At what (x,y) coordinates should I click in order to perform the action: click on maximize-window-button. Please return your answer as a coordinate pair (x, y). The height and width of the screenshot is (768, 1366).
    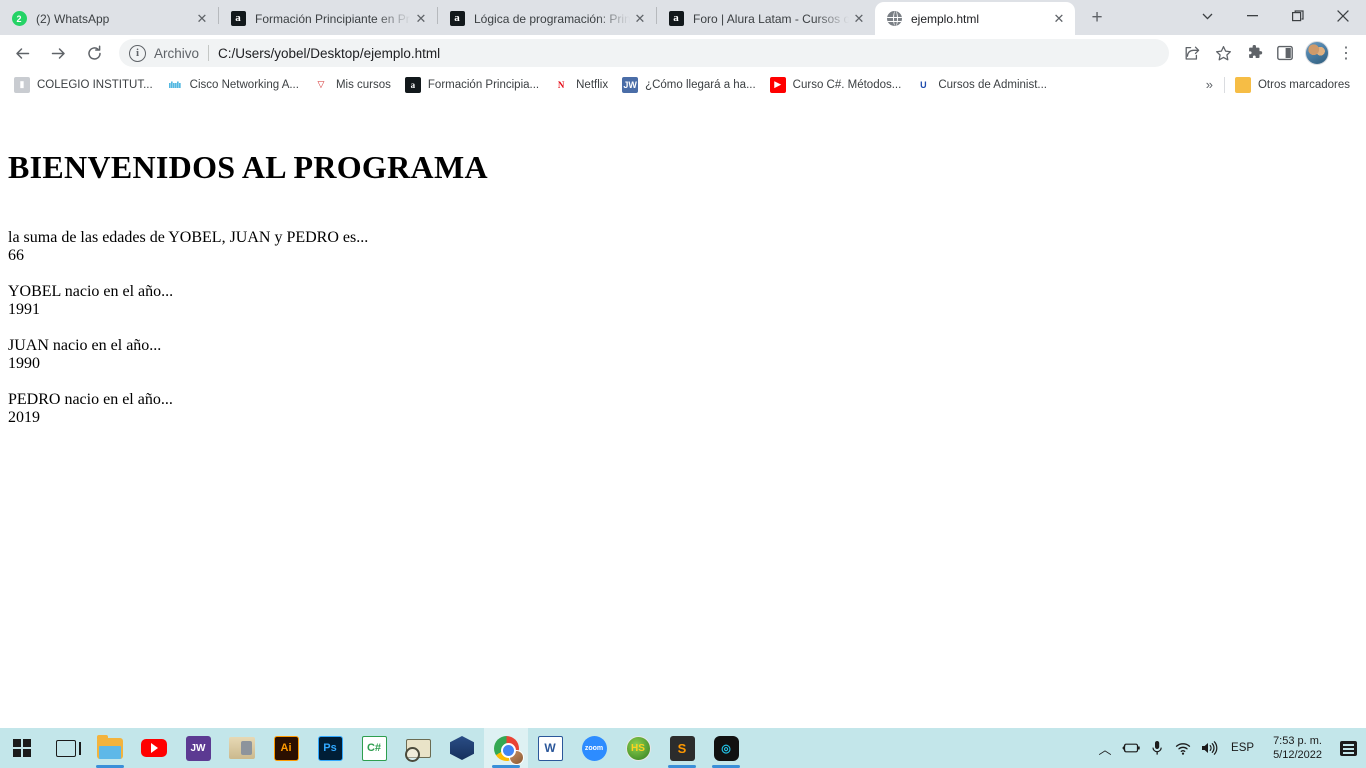
    Looking at the image, I should click on (1297, 16).